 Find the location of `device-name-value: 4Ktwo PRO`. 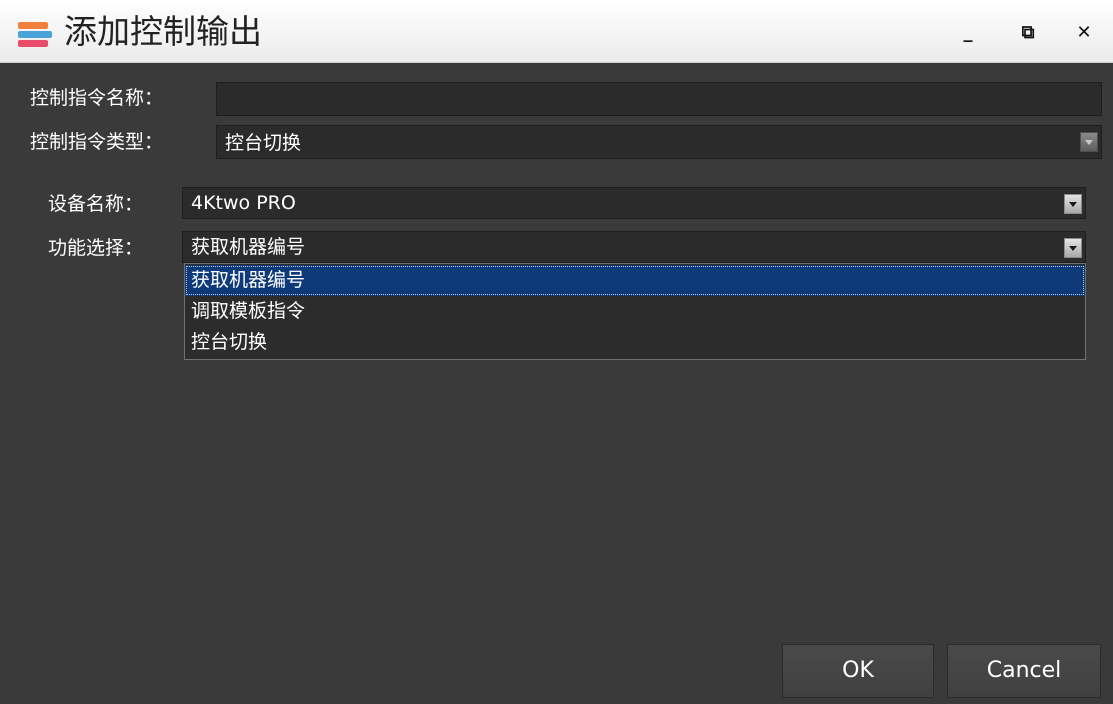

device-name-value: 4Ktwo PRO is located at coordinates (243, 203).